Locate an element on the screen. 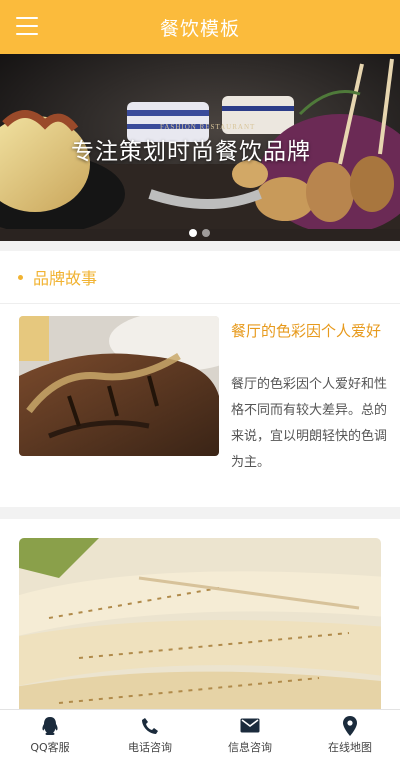 This screenshot has height=760, width=400. bottom-nav: QQ客服 电话咨询 信息咨询 在线地图 is located at coordinates (200, 734).